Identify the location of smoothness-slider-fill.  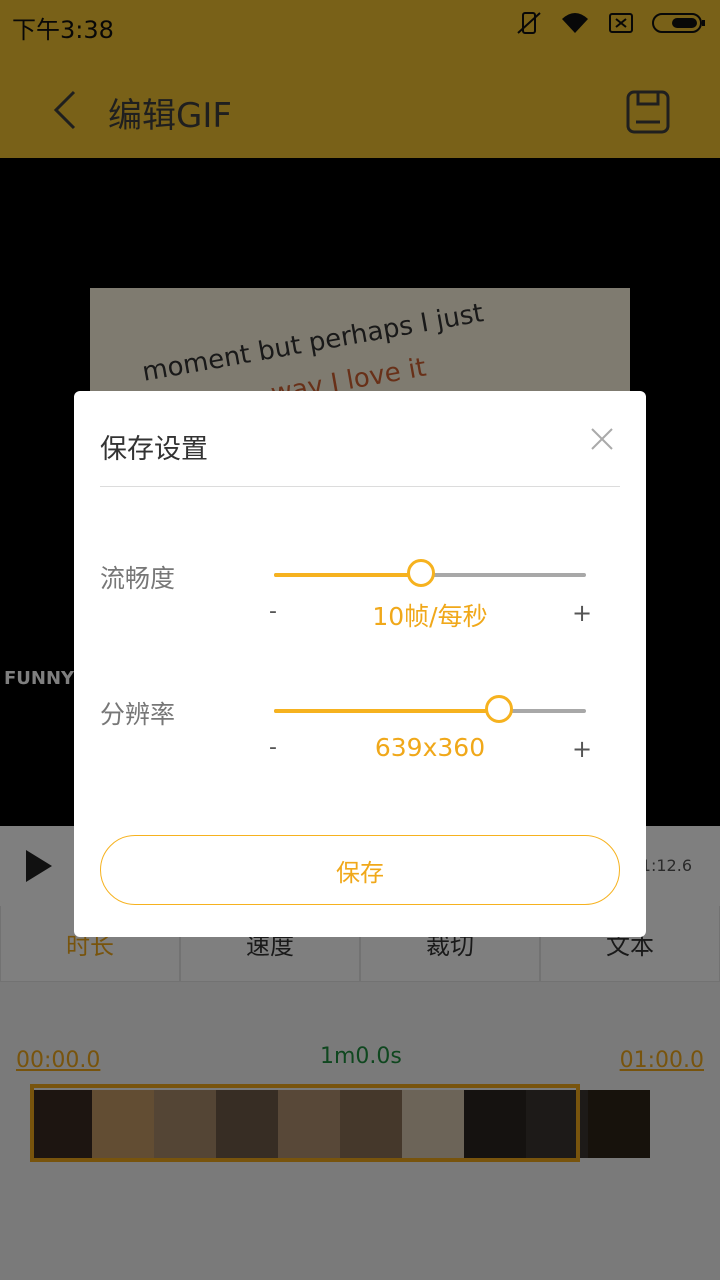
(347, 575).